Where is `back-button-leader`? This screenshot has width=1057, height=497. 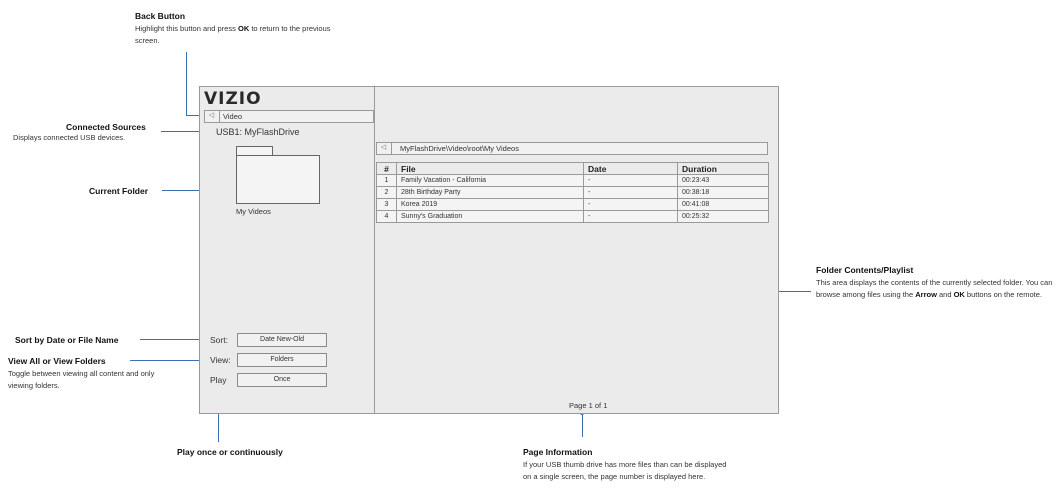
back-button-leader is located at coordinates (186, 83).